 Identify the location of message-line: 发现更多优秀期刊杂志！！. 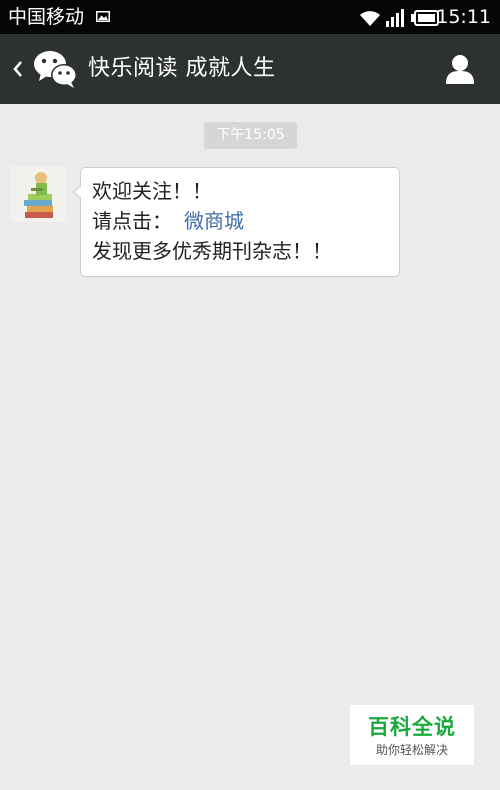
(212, 251).